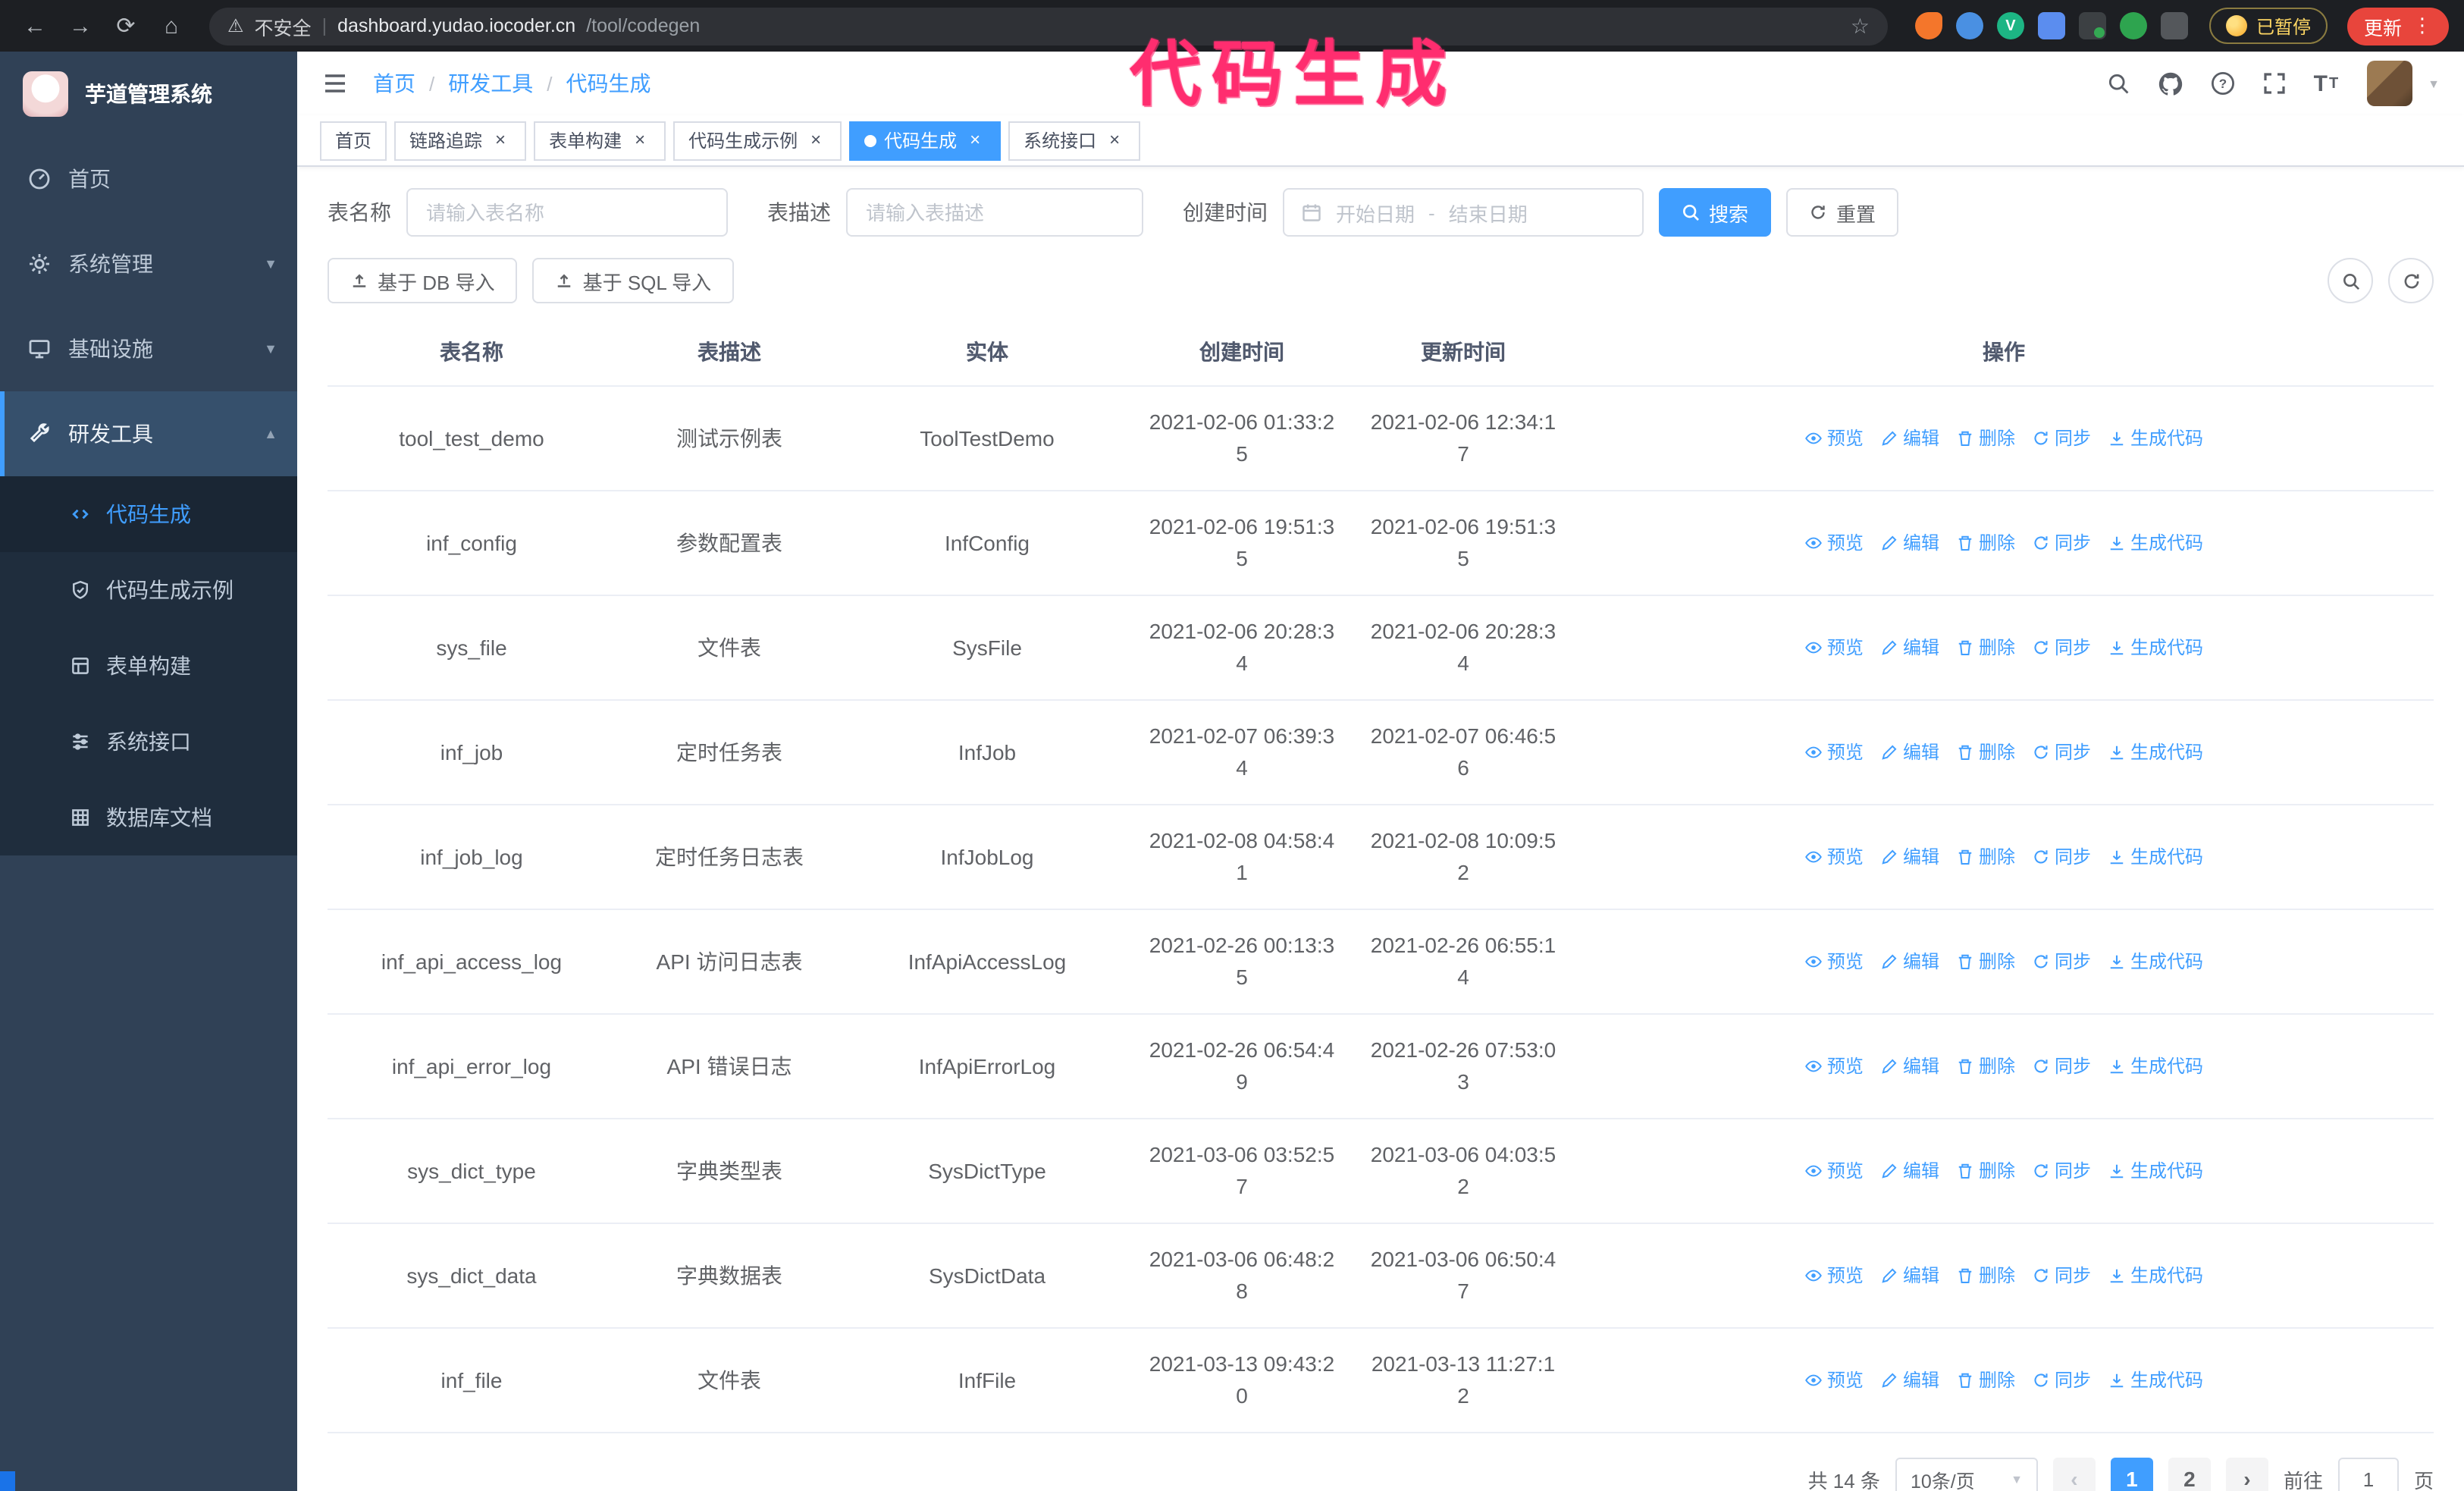  I want to click on page-button-2: 2, so click(2190, 1474).